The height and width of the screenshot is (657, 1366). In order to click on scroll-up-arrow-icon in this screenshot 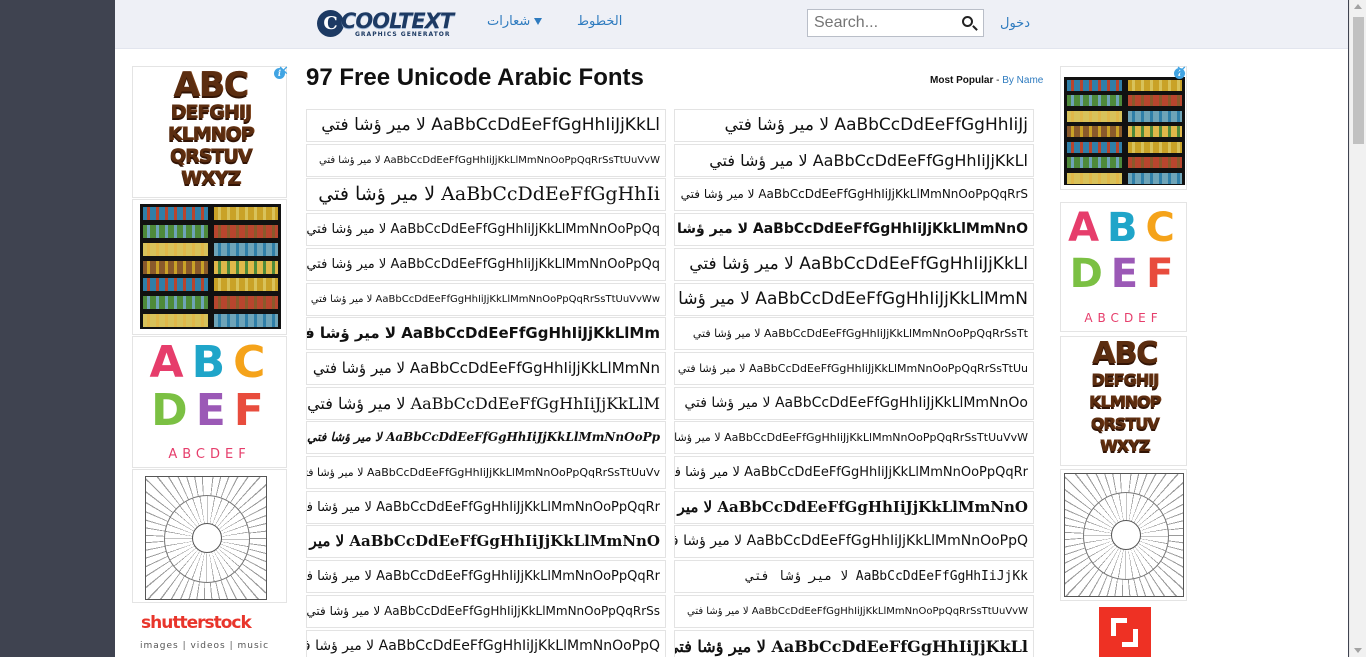, I will do `click(1358, 6)`.